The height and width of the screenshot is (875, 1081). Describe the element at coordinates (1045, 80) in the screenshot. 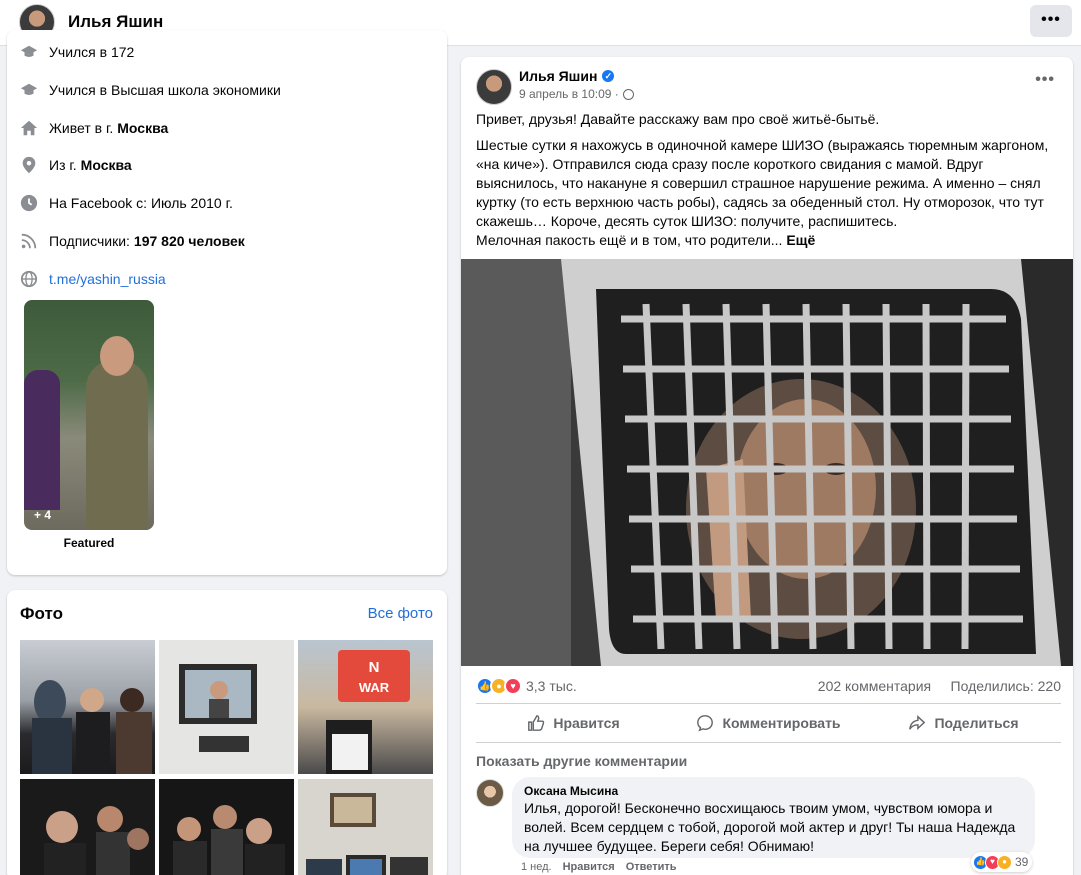

I see `post-options-button: •••` at that location.